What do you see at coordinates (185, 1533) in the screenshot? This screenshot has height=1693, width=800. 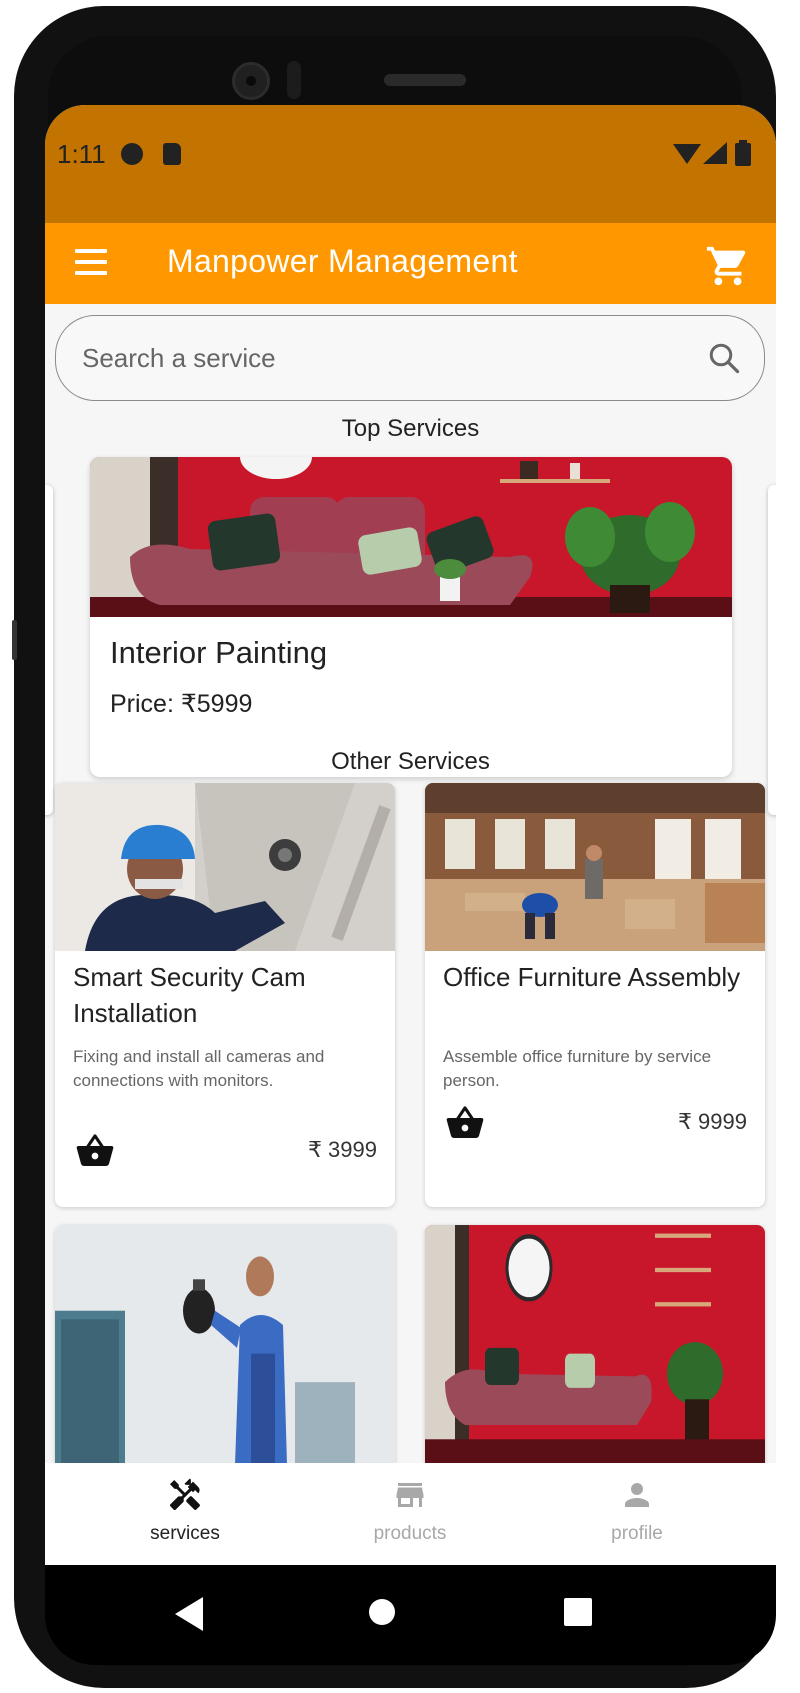 I see `nav-services-label: services` at bounding box center [185, 1533].